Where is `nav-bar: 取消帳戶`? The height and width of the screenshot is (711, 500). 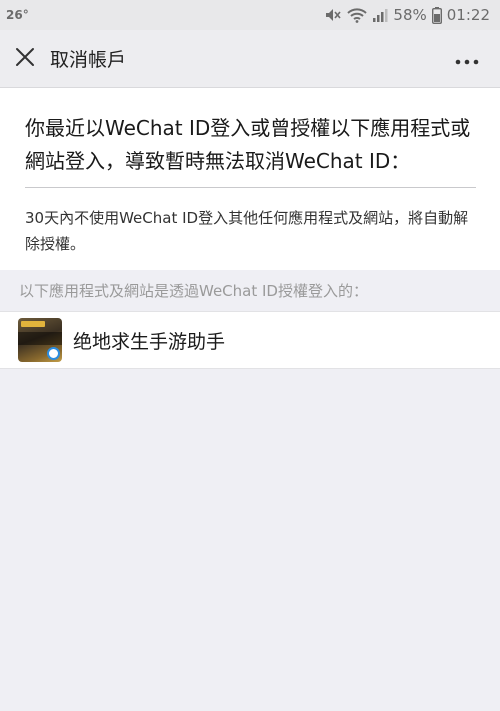
nav-bar: 取消帳戶 is located at coordinates (250, 59).